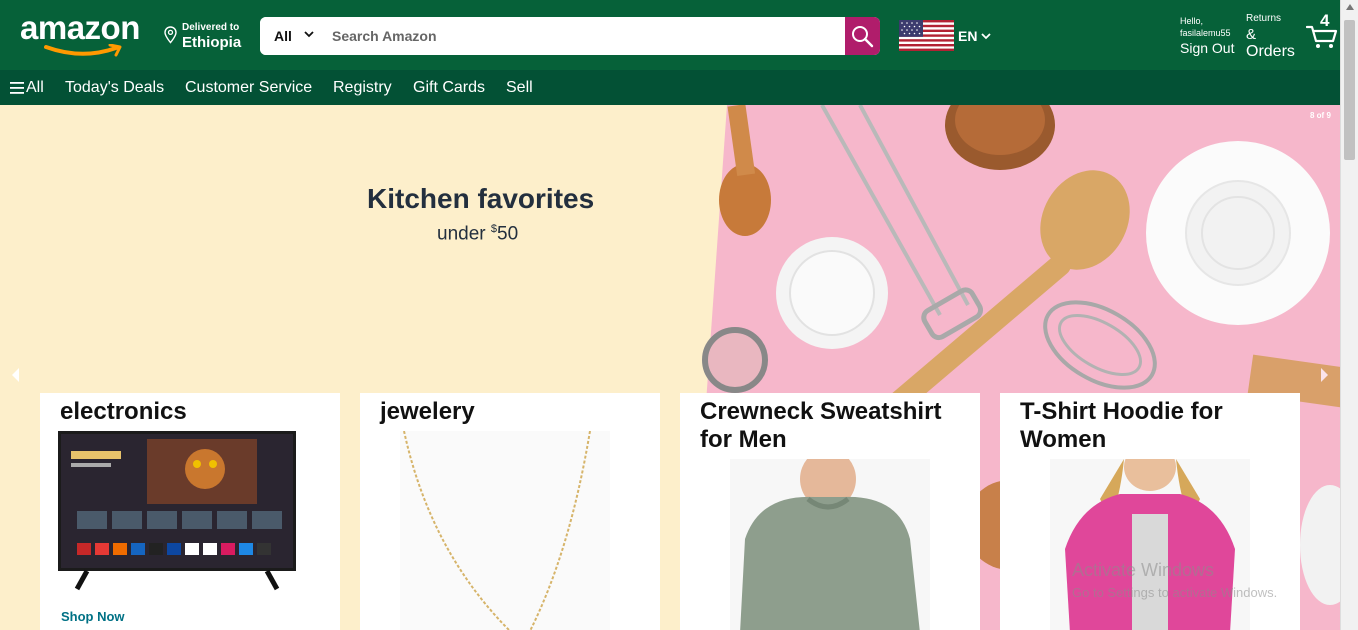  I want to click on card-title: T-Shirt Hoodie for Women, so click(1121, 425).